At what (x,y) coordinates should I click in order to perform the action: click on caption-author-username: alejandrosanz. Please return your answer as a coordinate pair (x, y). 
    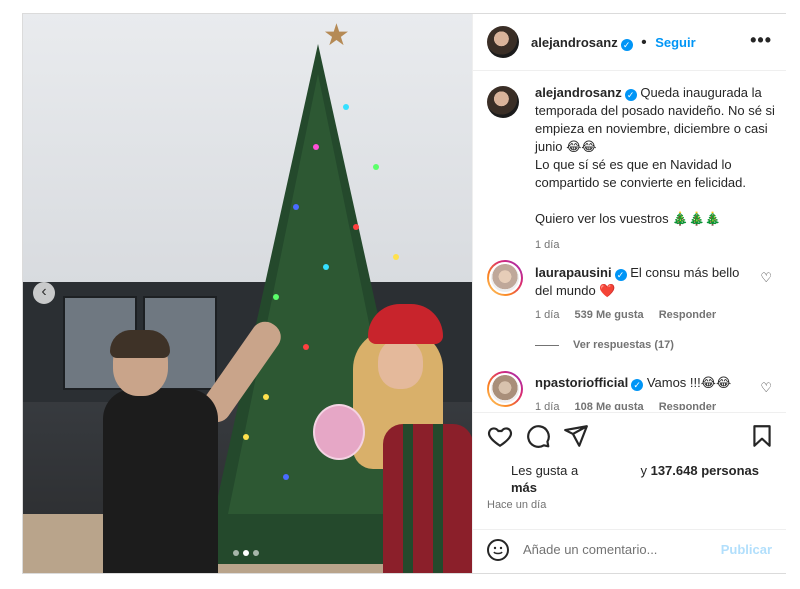
    Looking at the image, I should click on (578, 92).